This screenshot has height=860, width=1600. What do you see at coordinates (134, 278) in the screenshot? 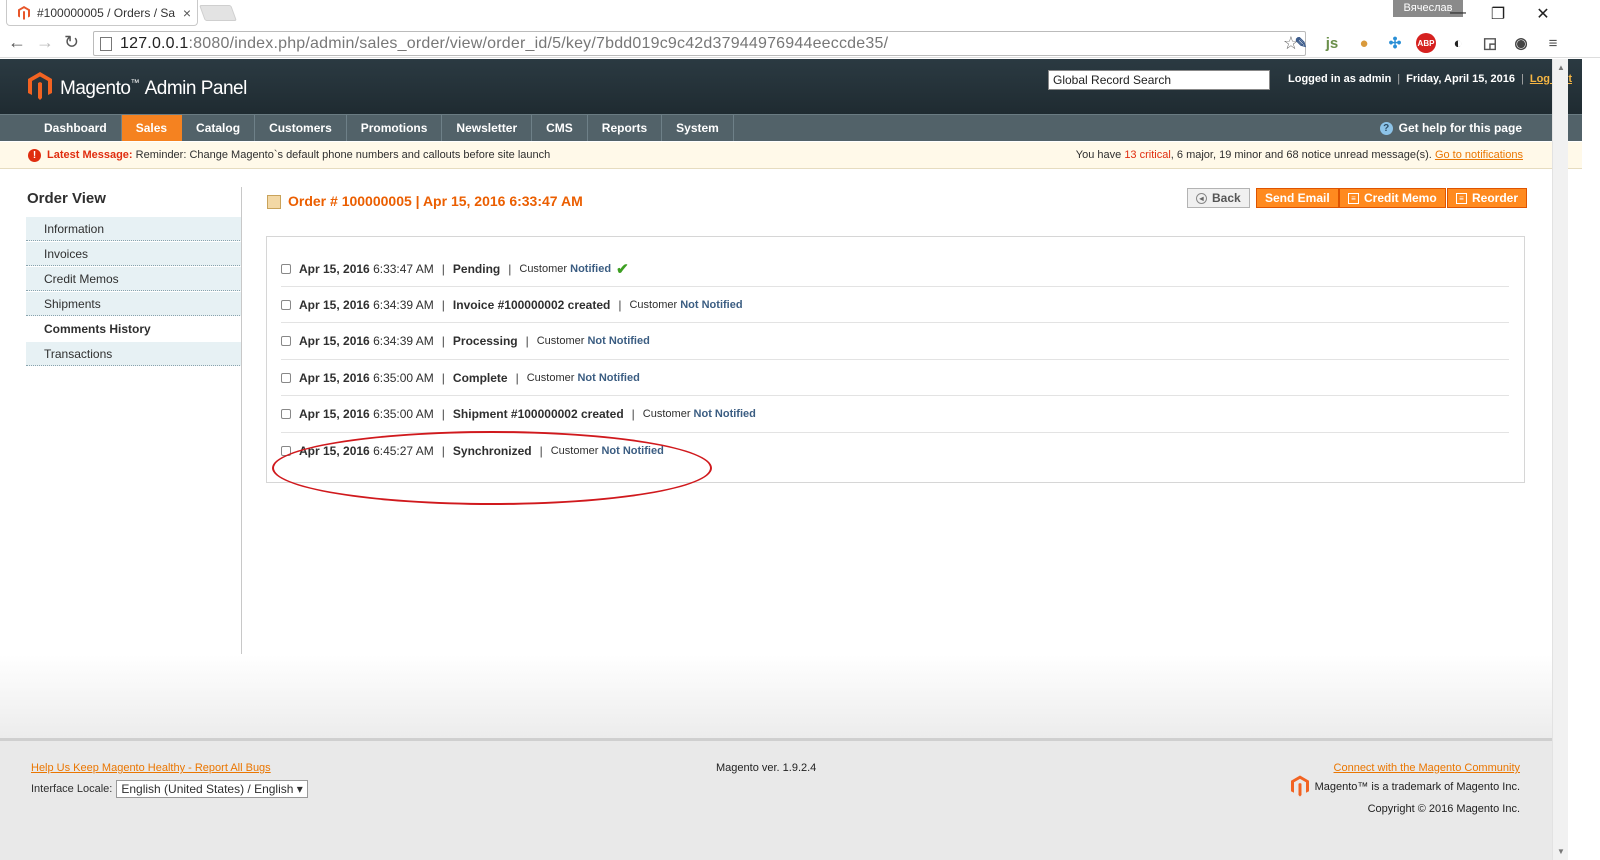
I see `sidebar-item-credit-memos: Credit Memos` at bounding box center [134, 278].